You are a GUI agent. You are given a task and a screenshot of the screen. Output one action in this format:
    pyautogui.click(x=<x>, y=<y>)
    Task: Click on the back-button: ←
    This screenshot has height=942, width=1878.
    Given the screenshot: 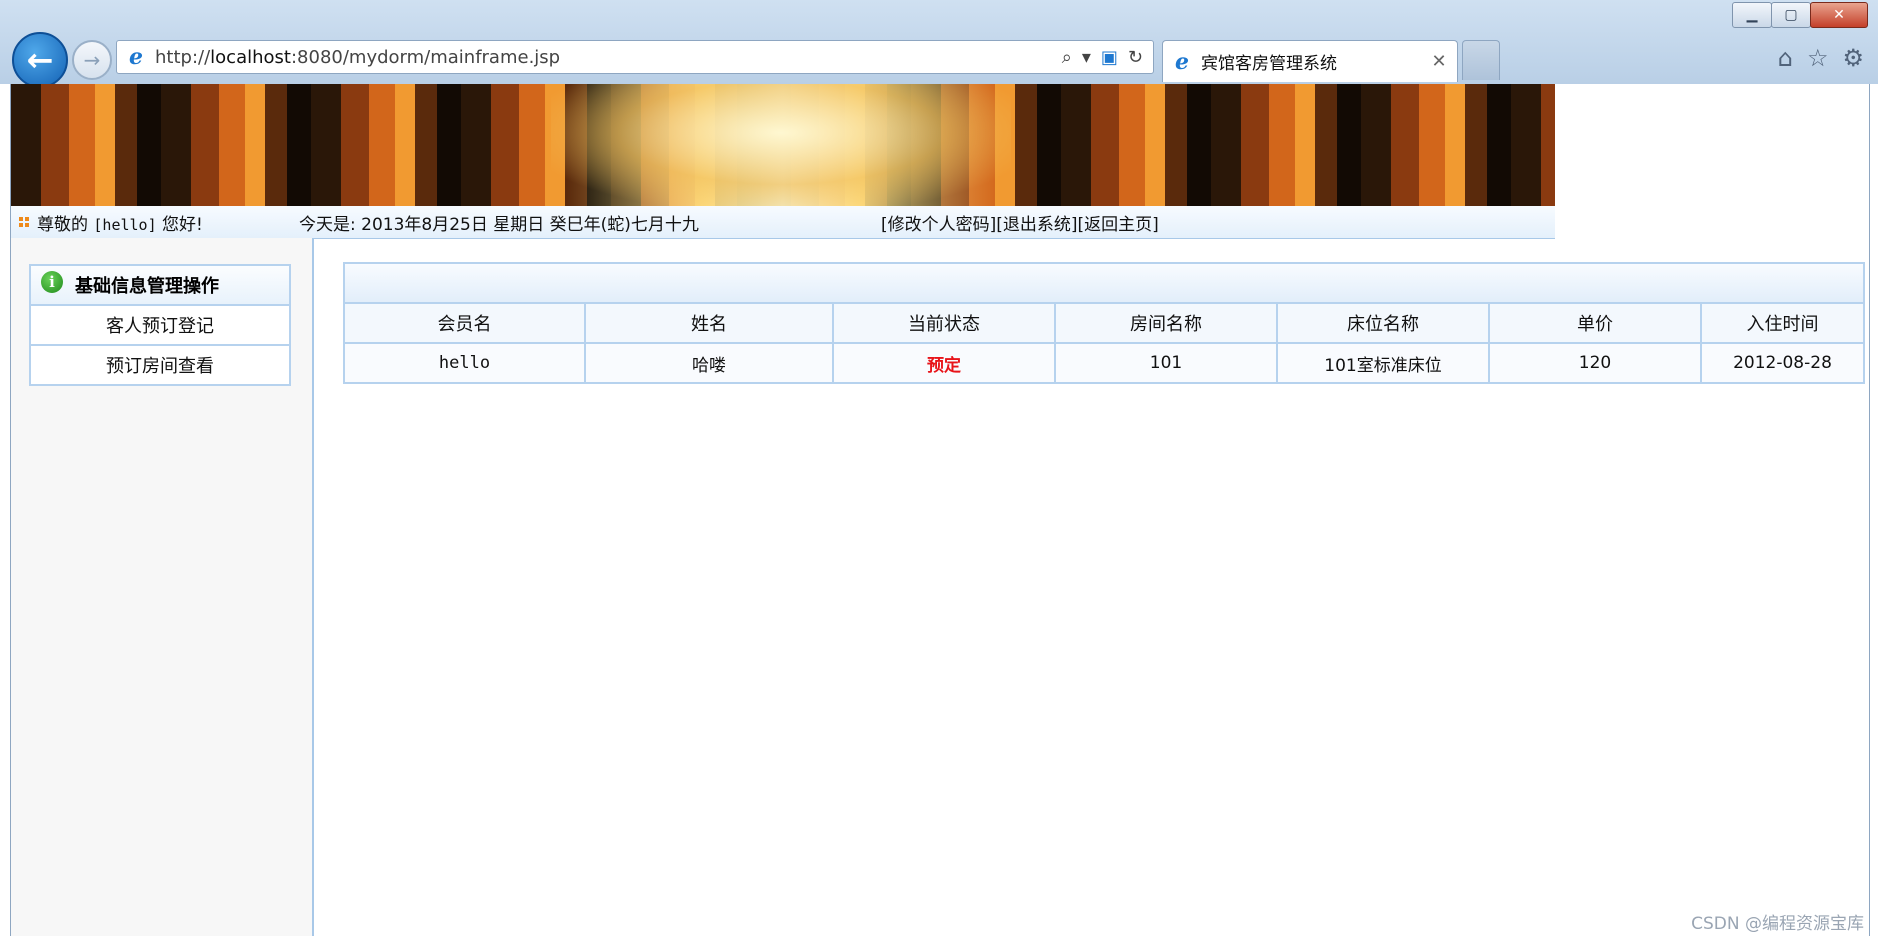 What is the action you would take?
    pyautogui.click(x=40, y=60)
    